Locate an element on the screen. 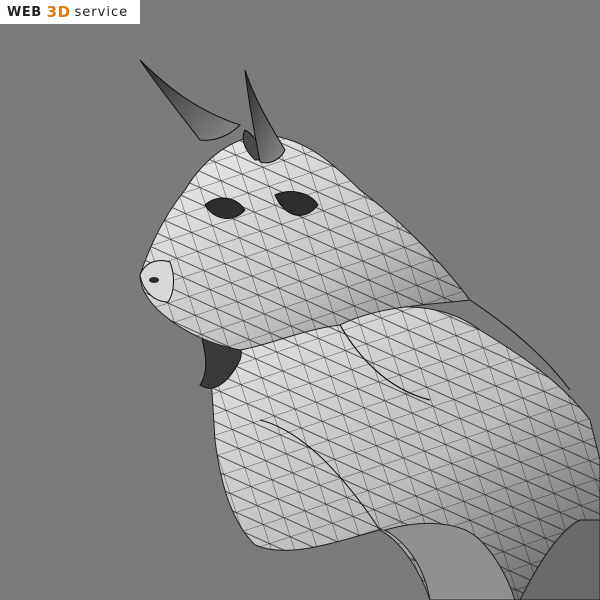 This screenshot has height=600, width=600. watermark-word-web: WEB is located at coordinates (24, 12).